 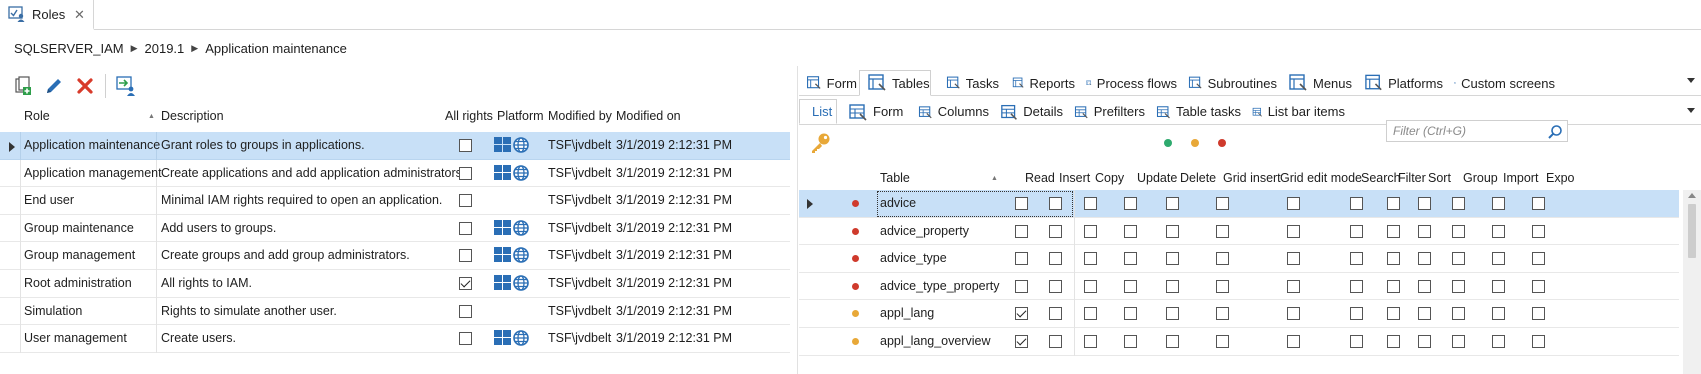 What do you see at coordinates (1477, 131) in the screenshot?
I see `tables-filter-field` at bounding box center [1477, 131].